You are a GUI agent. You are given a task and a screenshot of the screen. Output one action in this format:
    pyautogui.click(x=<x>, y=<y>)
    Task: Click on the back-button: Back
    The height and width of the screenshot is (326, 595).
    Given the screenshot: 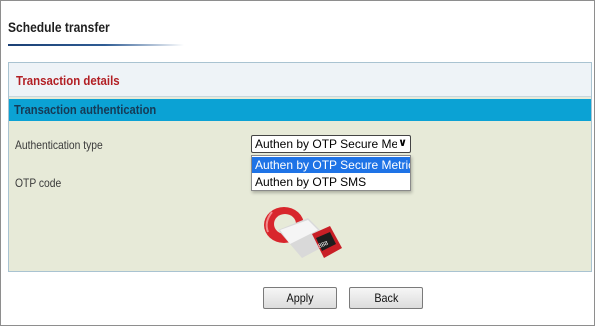 What is the action you would take?
    pyautogui.click(x=386, y=298)
    